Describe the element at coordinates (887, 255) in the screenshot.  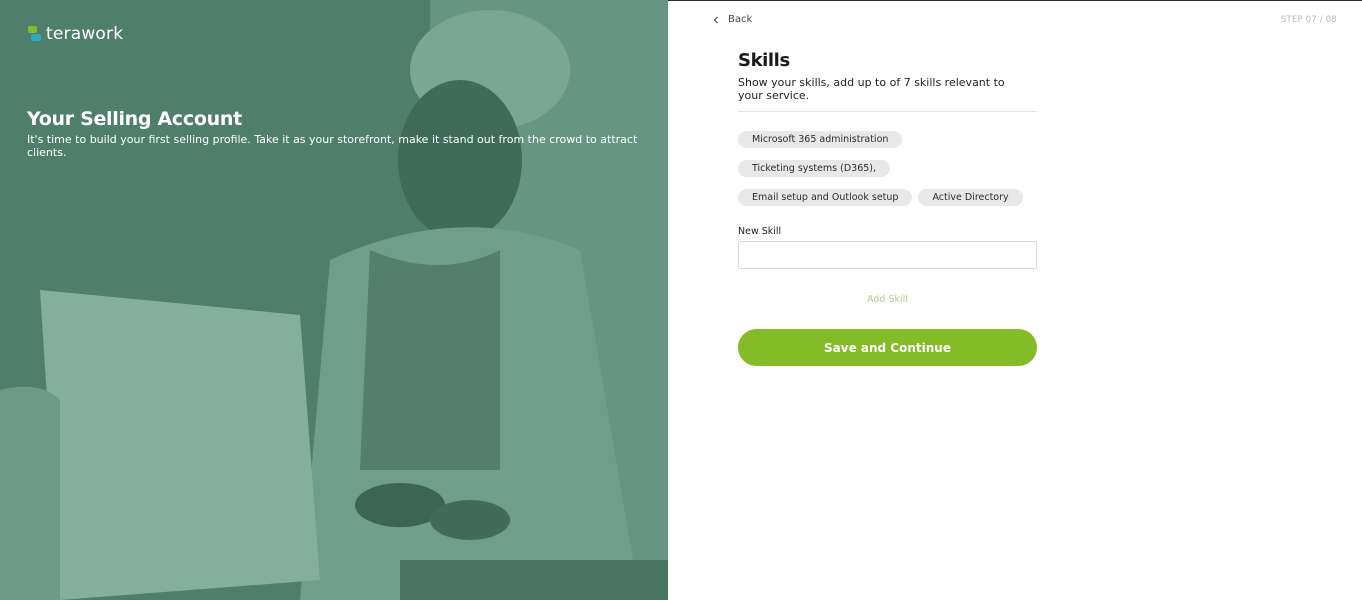
I see `new-skill-input` at that location.